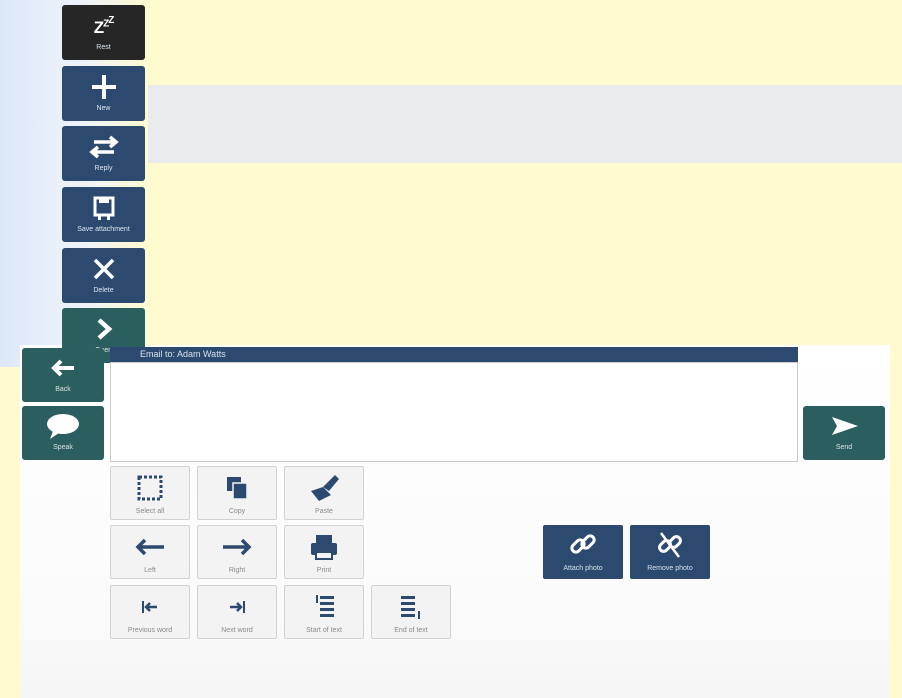  I want to click on chevron-right-icon, so click(104, 329).